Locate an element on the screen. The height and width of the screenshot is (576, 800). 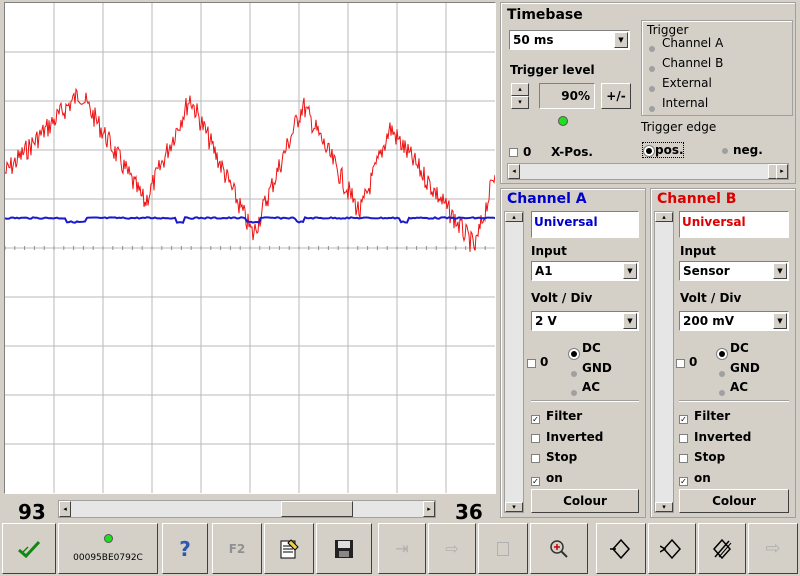
plus-minus-label: +/- is located at coordinates (616, 96).